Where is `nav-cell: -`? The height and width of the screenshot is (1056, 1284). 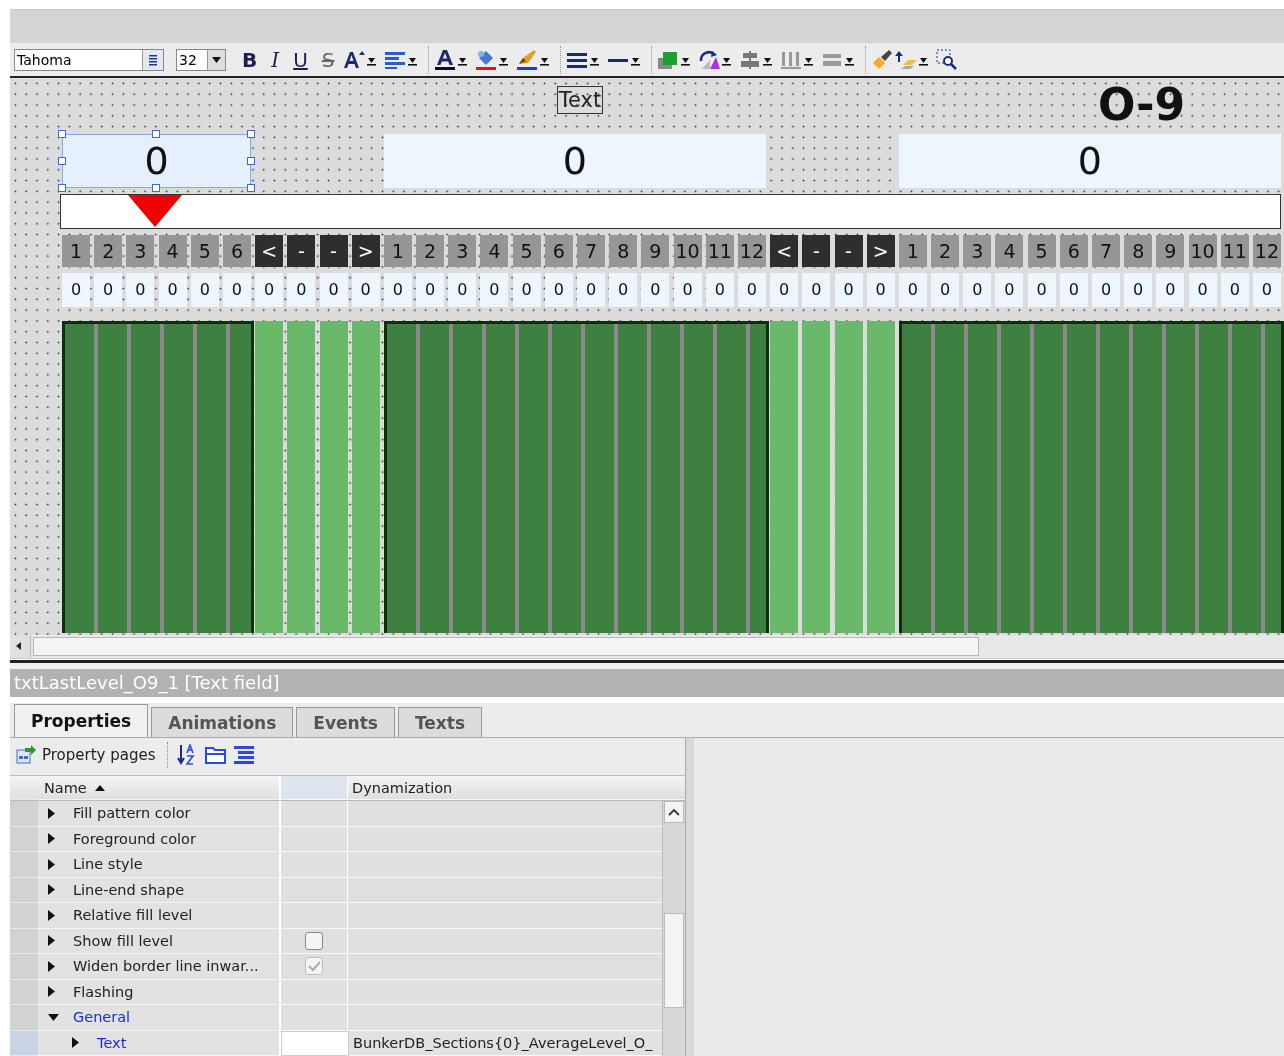
nav-cell: - is located at coordinates (848, 251).